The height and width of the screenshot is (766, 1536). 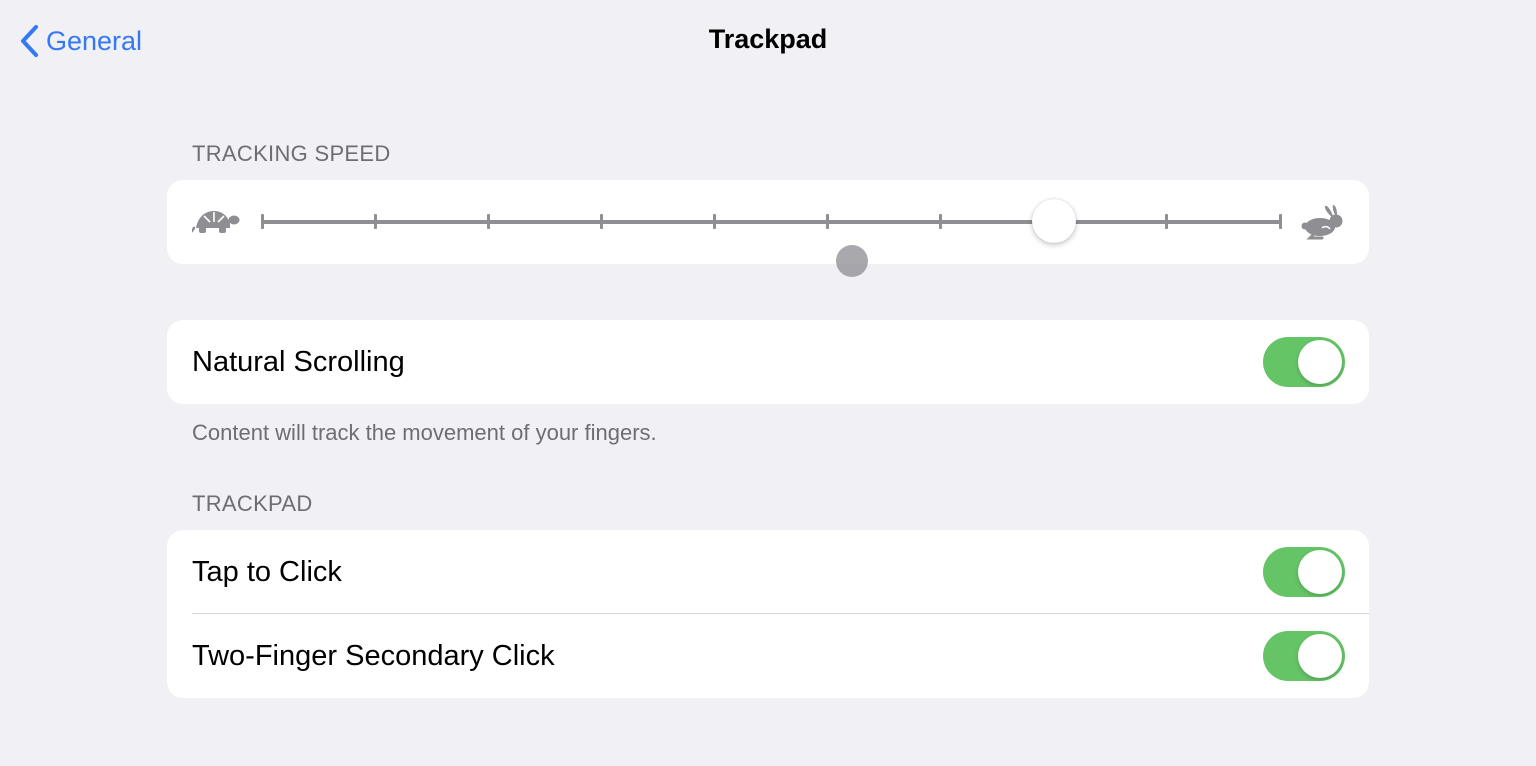 I want to click on page-title: Trackpad, so click(x=768, y=39).